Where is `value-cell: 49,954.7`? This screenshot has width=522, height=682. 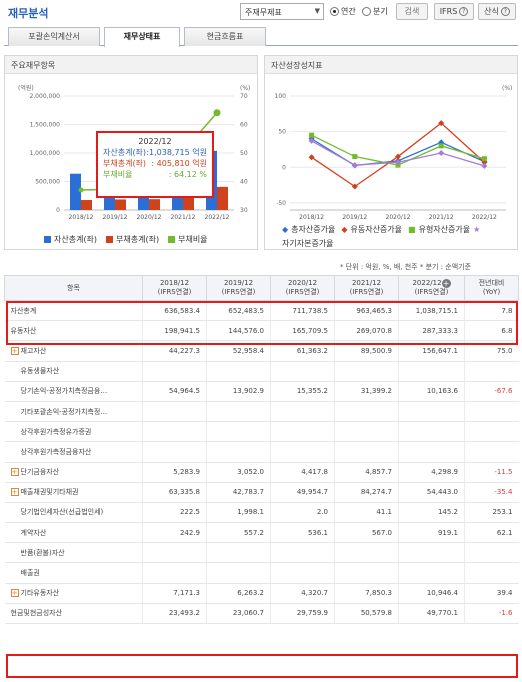 value-cell: 49,954.7 is located at coordinates (302, 492).